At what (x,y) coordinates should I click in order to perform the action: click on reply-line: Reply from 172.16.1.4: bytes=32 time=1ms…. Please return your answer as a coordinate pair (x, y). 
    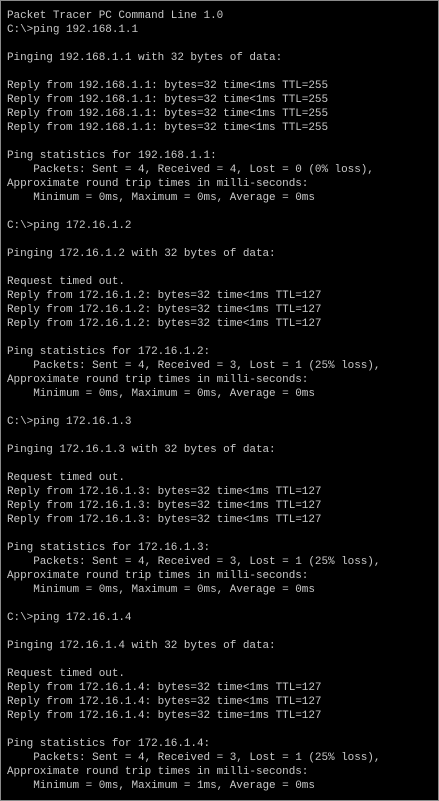
    Looking at the image, I should click on (164, 716).